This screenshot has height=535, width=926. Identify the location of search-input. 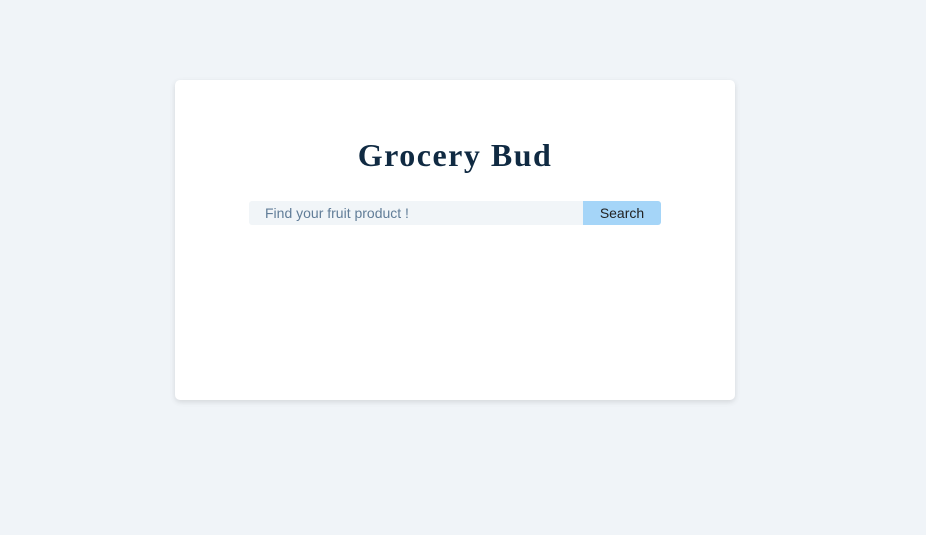
(416, 213).